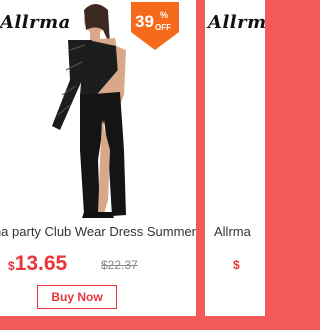  I want to click on price-amount: 13.65, so click(41, 263).